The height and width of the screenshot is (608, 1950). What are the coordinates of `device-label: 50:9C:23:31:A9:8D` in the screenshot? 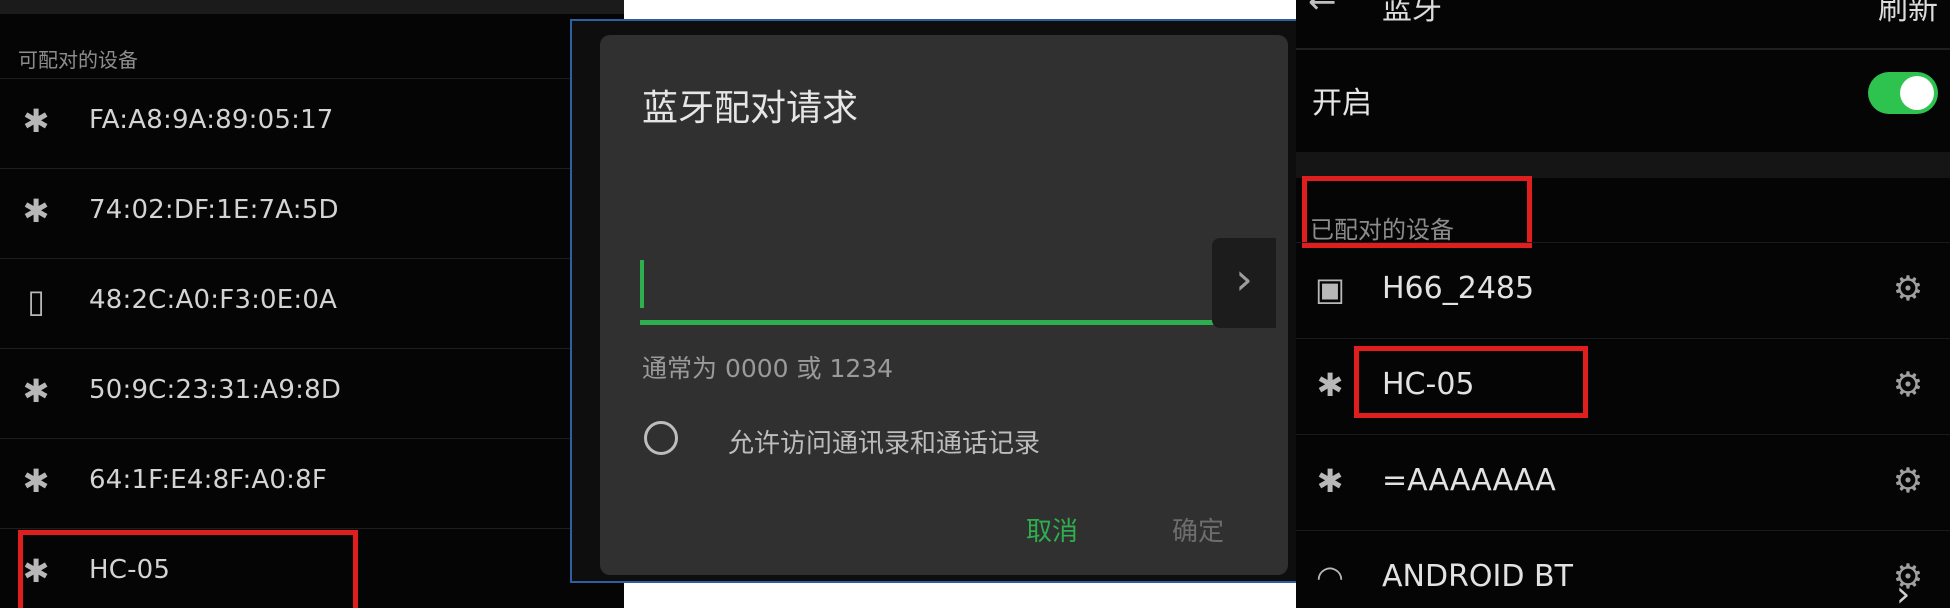 It's located at (215, 390).